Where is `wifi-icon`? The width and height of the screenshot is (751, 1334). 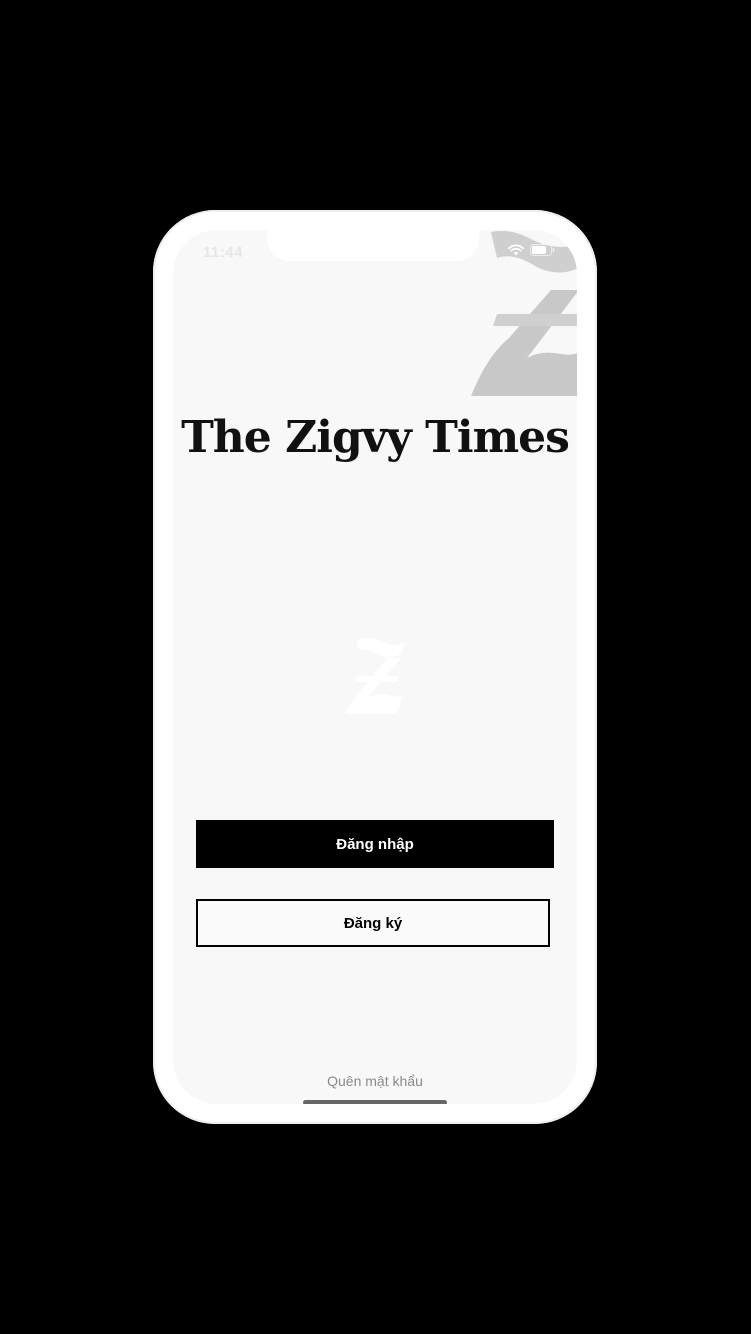 wifi-icon is located at coordinates (516, 250).